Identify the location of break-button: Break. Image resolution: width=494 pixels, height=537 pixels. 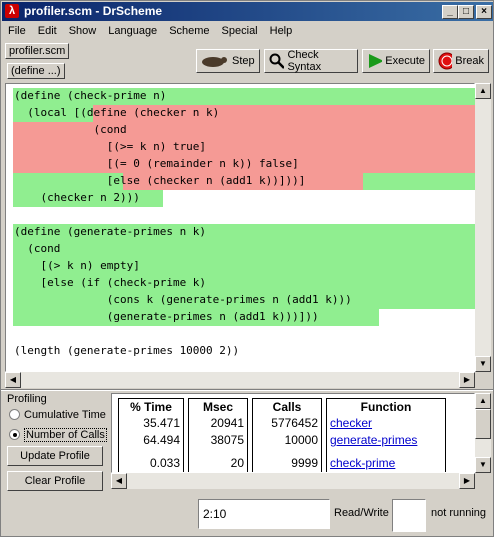
(461, 61).